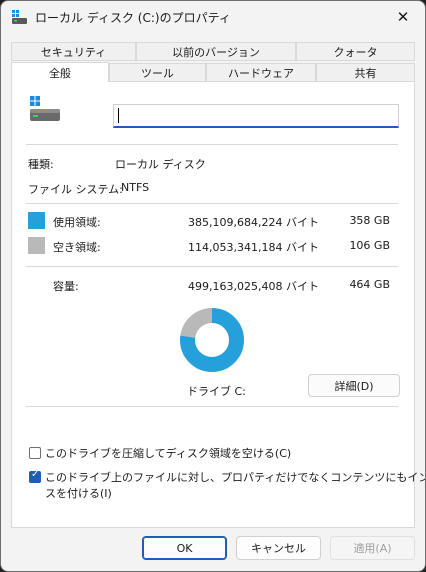 The height and width of the screenshot is (572, 426). What do you see at coordinates (73, 51) in the screenshot?
I see `tab-security: セキュリティ` at bounding box center [73, 51].